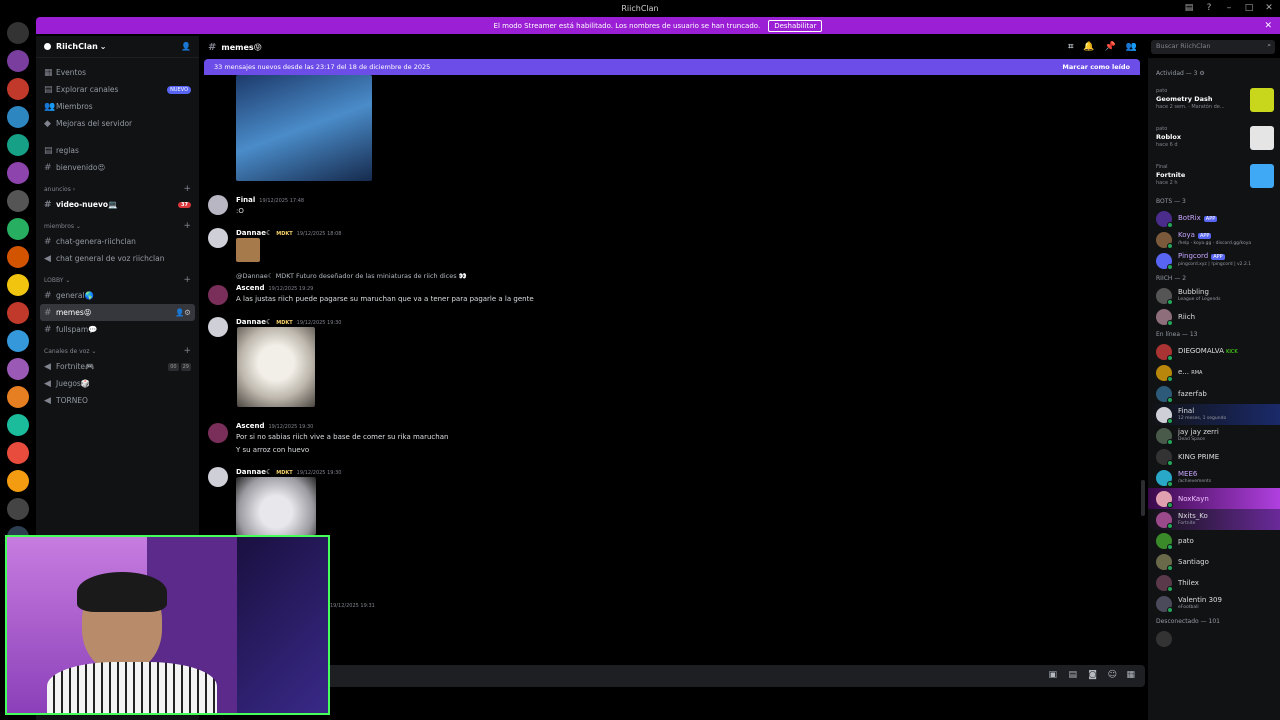 The width and height of the screenshot is (1280, 720). I want to click on member-item: Valentin 309 eFootball, so click(1214, 603).